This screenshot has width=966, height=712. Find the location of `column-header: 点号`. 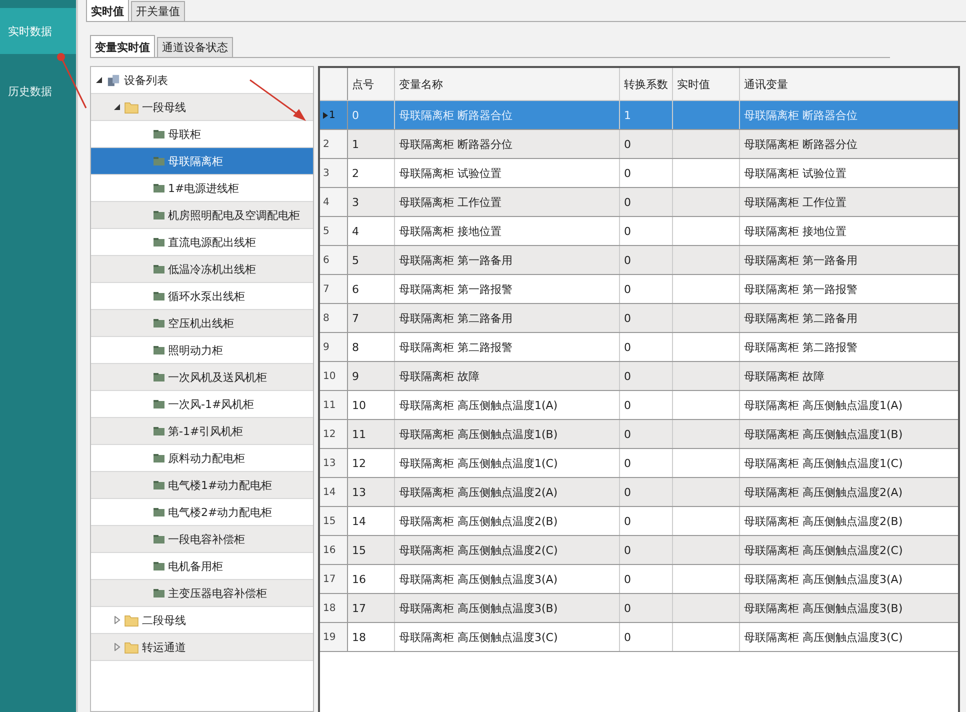

column-header: 点号 is located at coordinates (371, 84).